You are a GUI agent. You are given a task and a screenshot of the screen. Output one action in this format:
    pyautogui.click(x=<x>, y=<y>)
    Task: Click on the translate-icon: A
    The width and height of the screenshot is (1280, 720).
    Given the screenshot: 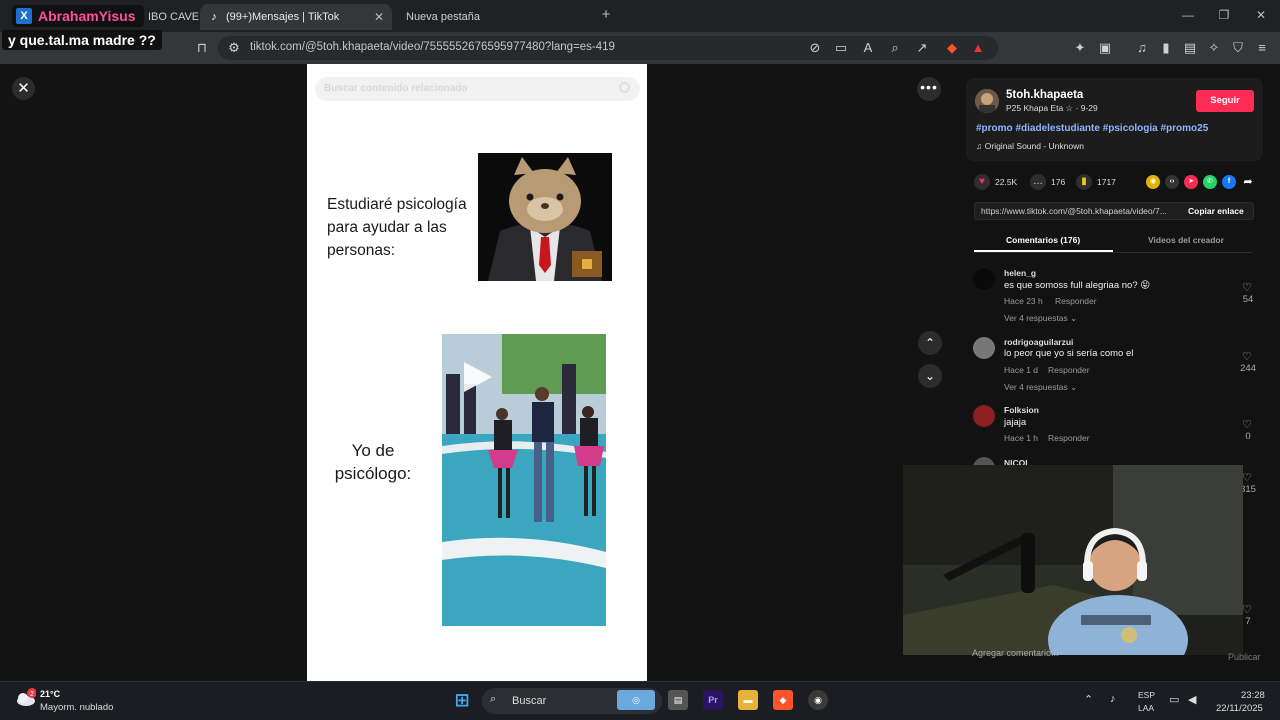 What is the action you would take?
    pyautogui.click(x=868, y=48)
    